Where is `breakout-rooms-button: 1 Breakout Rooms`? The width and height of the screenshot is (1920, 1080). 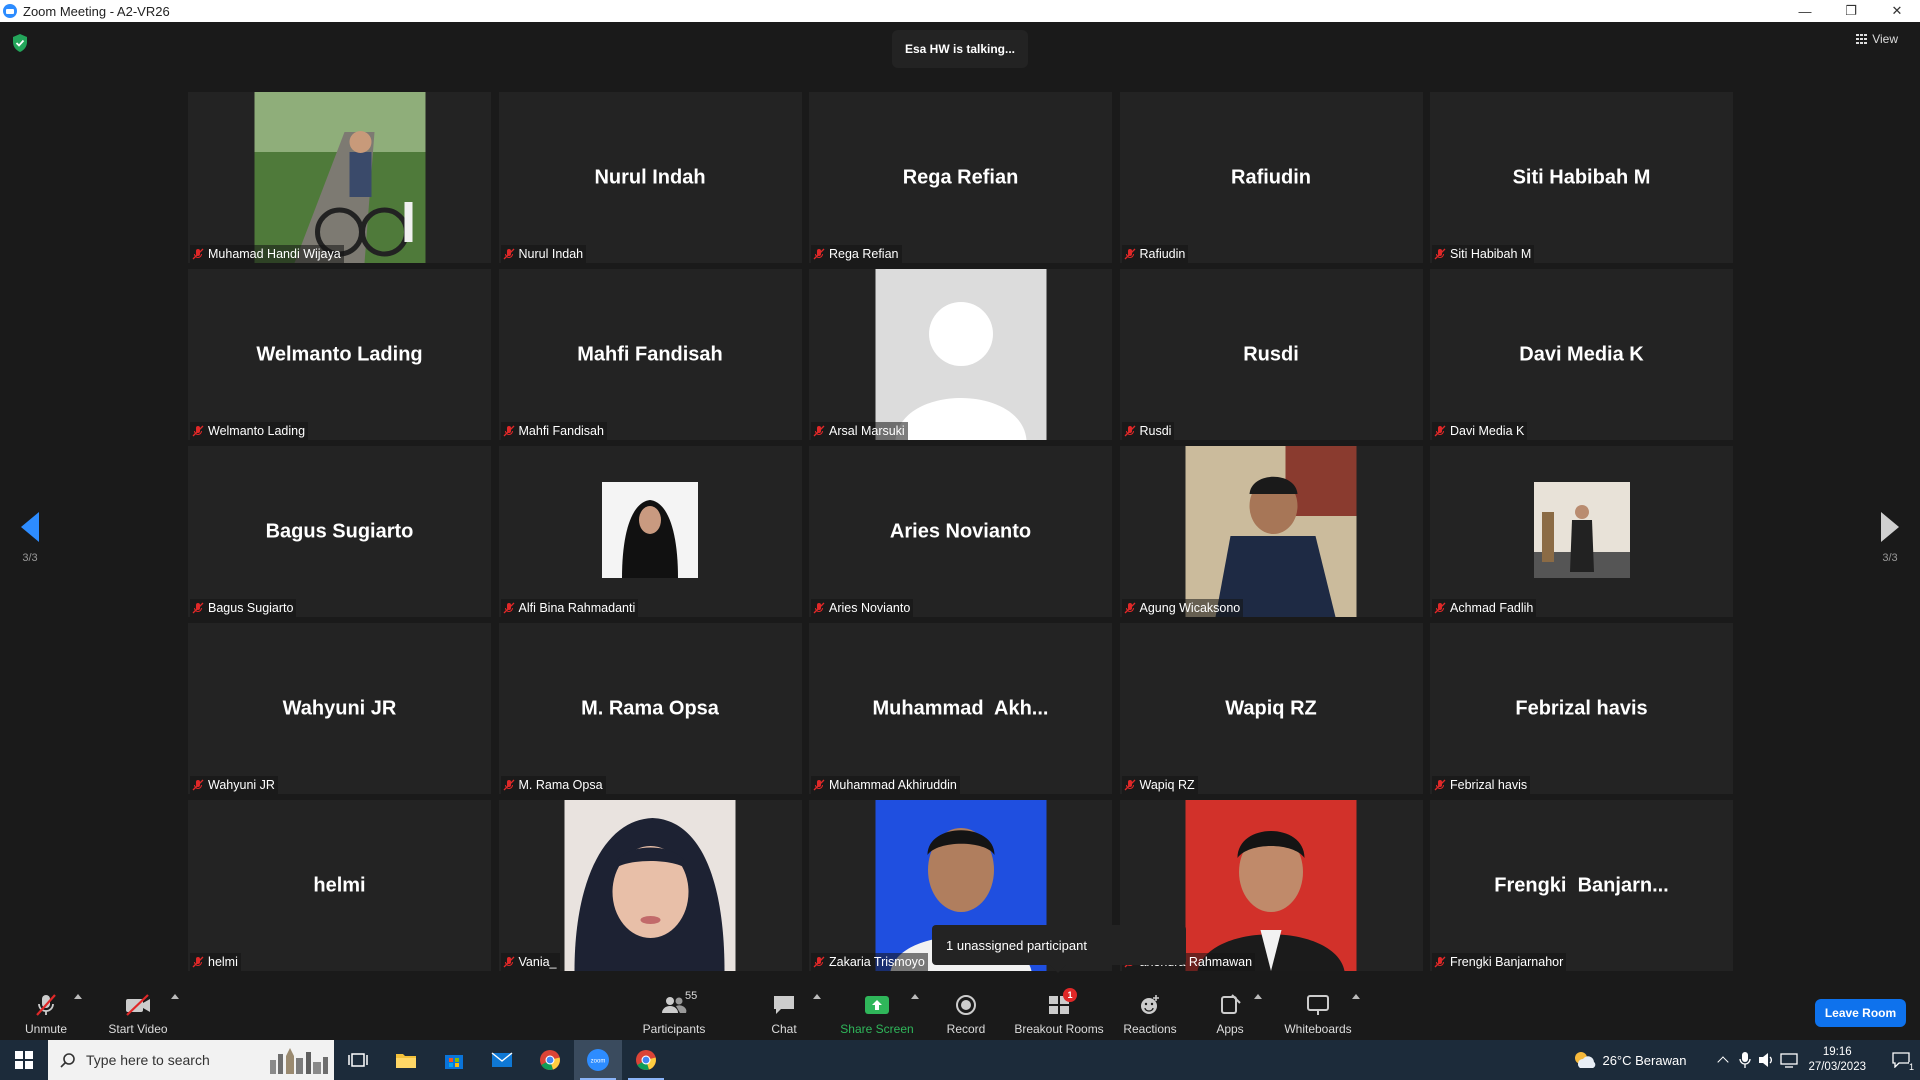 breakout-rooms-button: 1 Breakout Rooms is located at coordinates (1059, 1012).